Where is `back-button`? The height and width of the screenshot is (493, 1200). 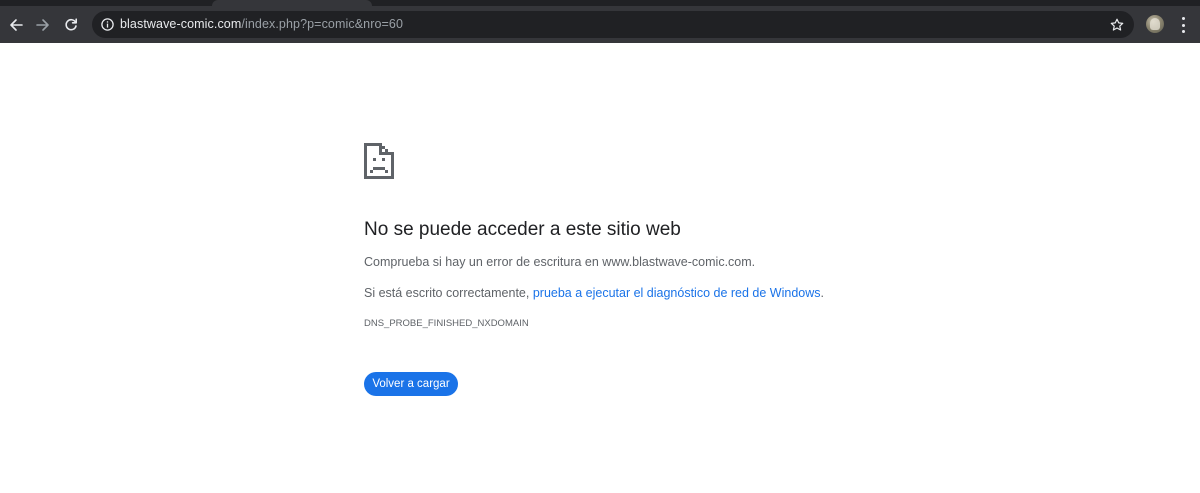
back-button is located at coordinates (16, 25).